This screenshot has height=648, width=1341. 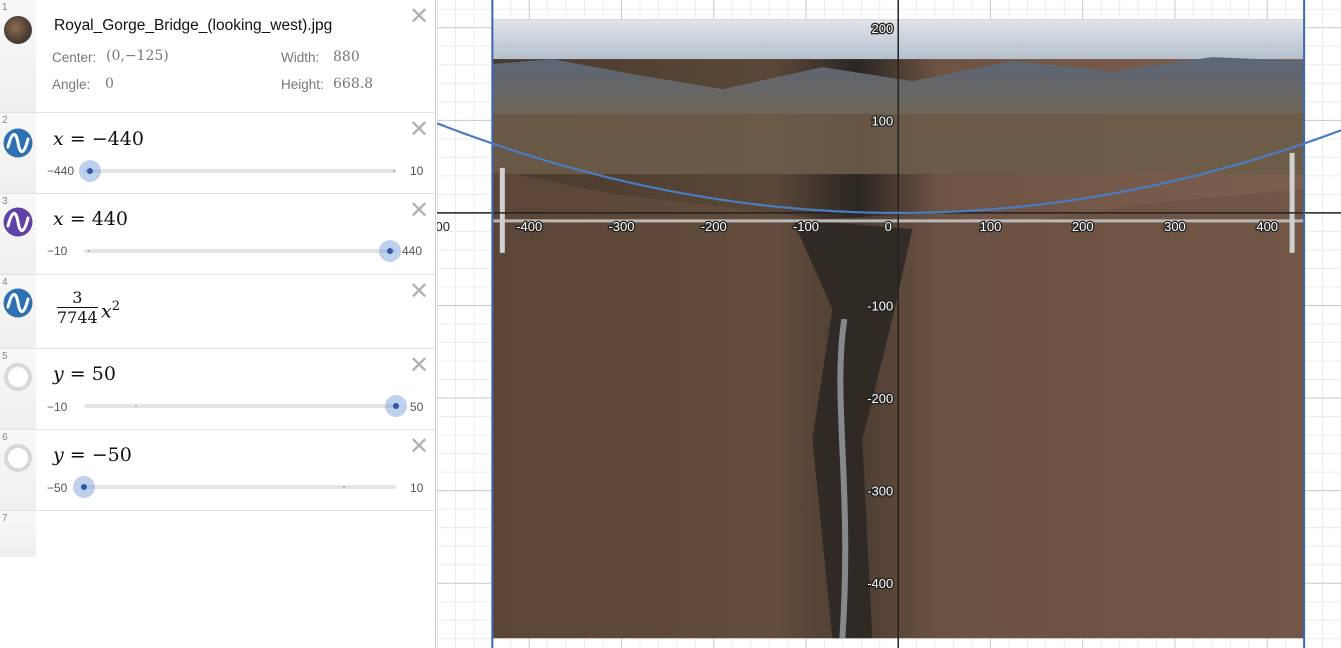 I want to click on slider-max-label: 440, so click(x=412, y=251).